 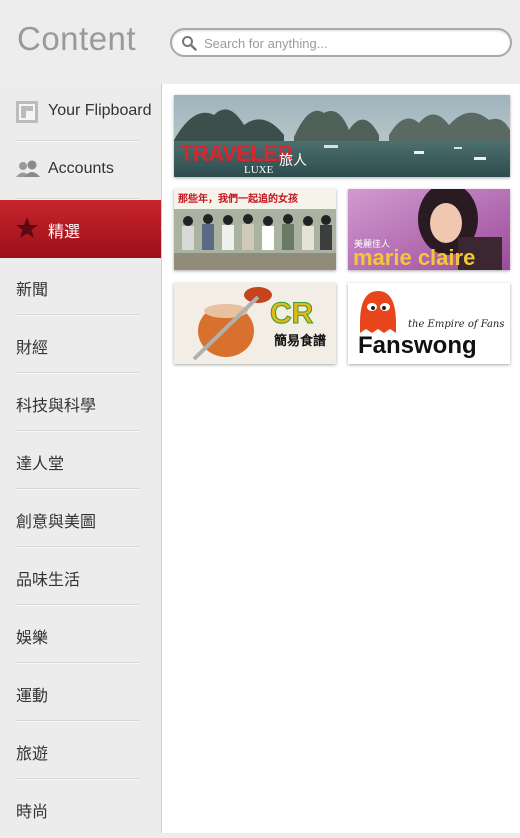 I want to click on sidebar-item-label: 達人堂, so click(x=40, y=464).